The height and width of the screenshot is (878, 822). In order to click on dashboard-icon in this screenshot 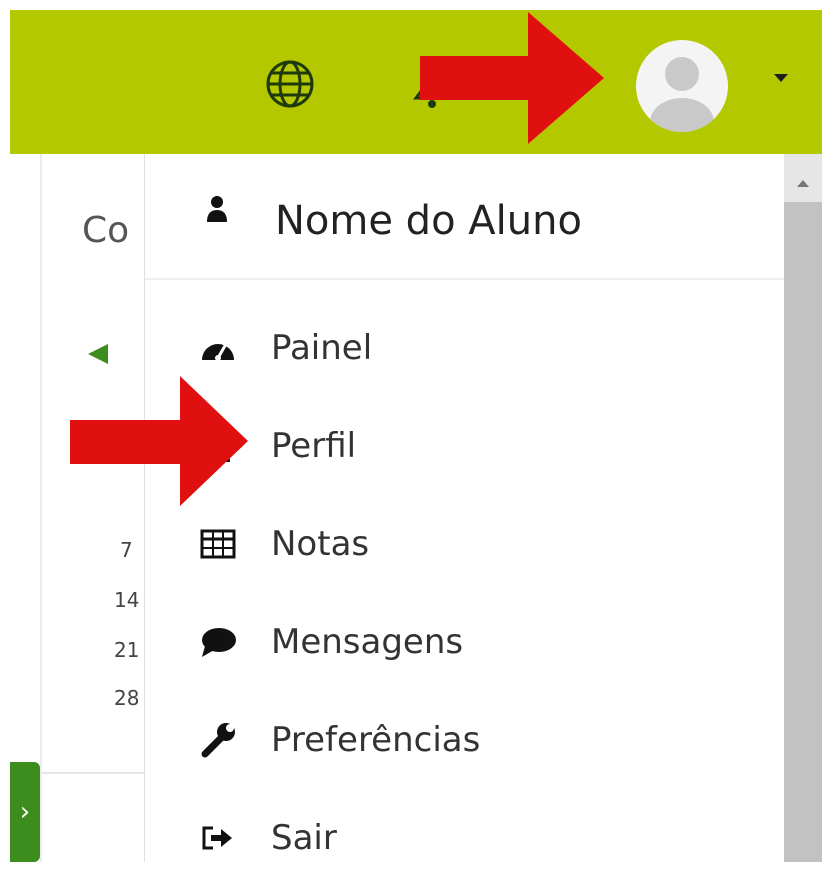, I will do `click(218, 352)`.